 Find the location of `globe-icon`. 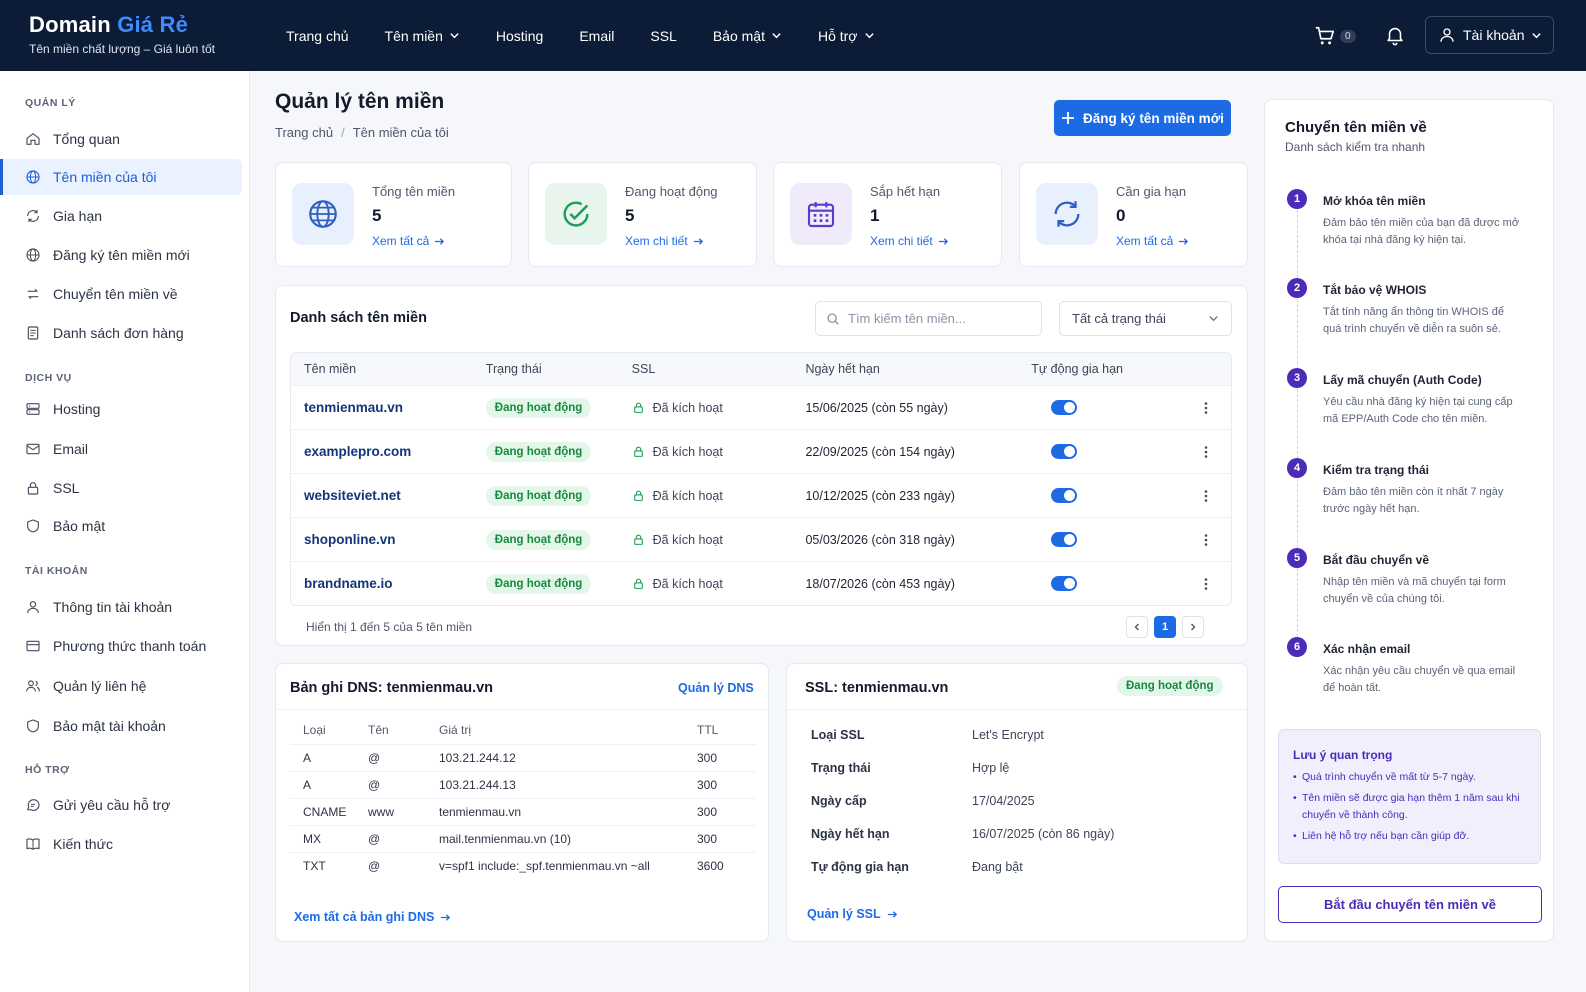

globe-icon is located at coordinates (33, 177).